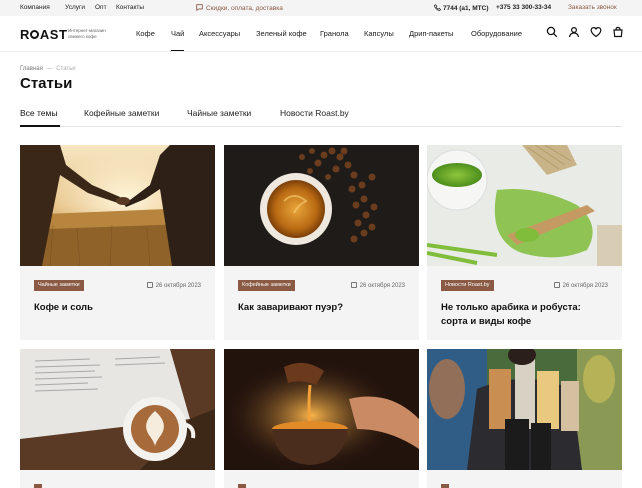  Describe the element at coordinates (40, 126) in the screenshot. I see `tab-active-indicator` at that location.